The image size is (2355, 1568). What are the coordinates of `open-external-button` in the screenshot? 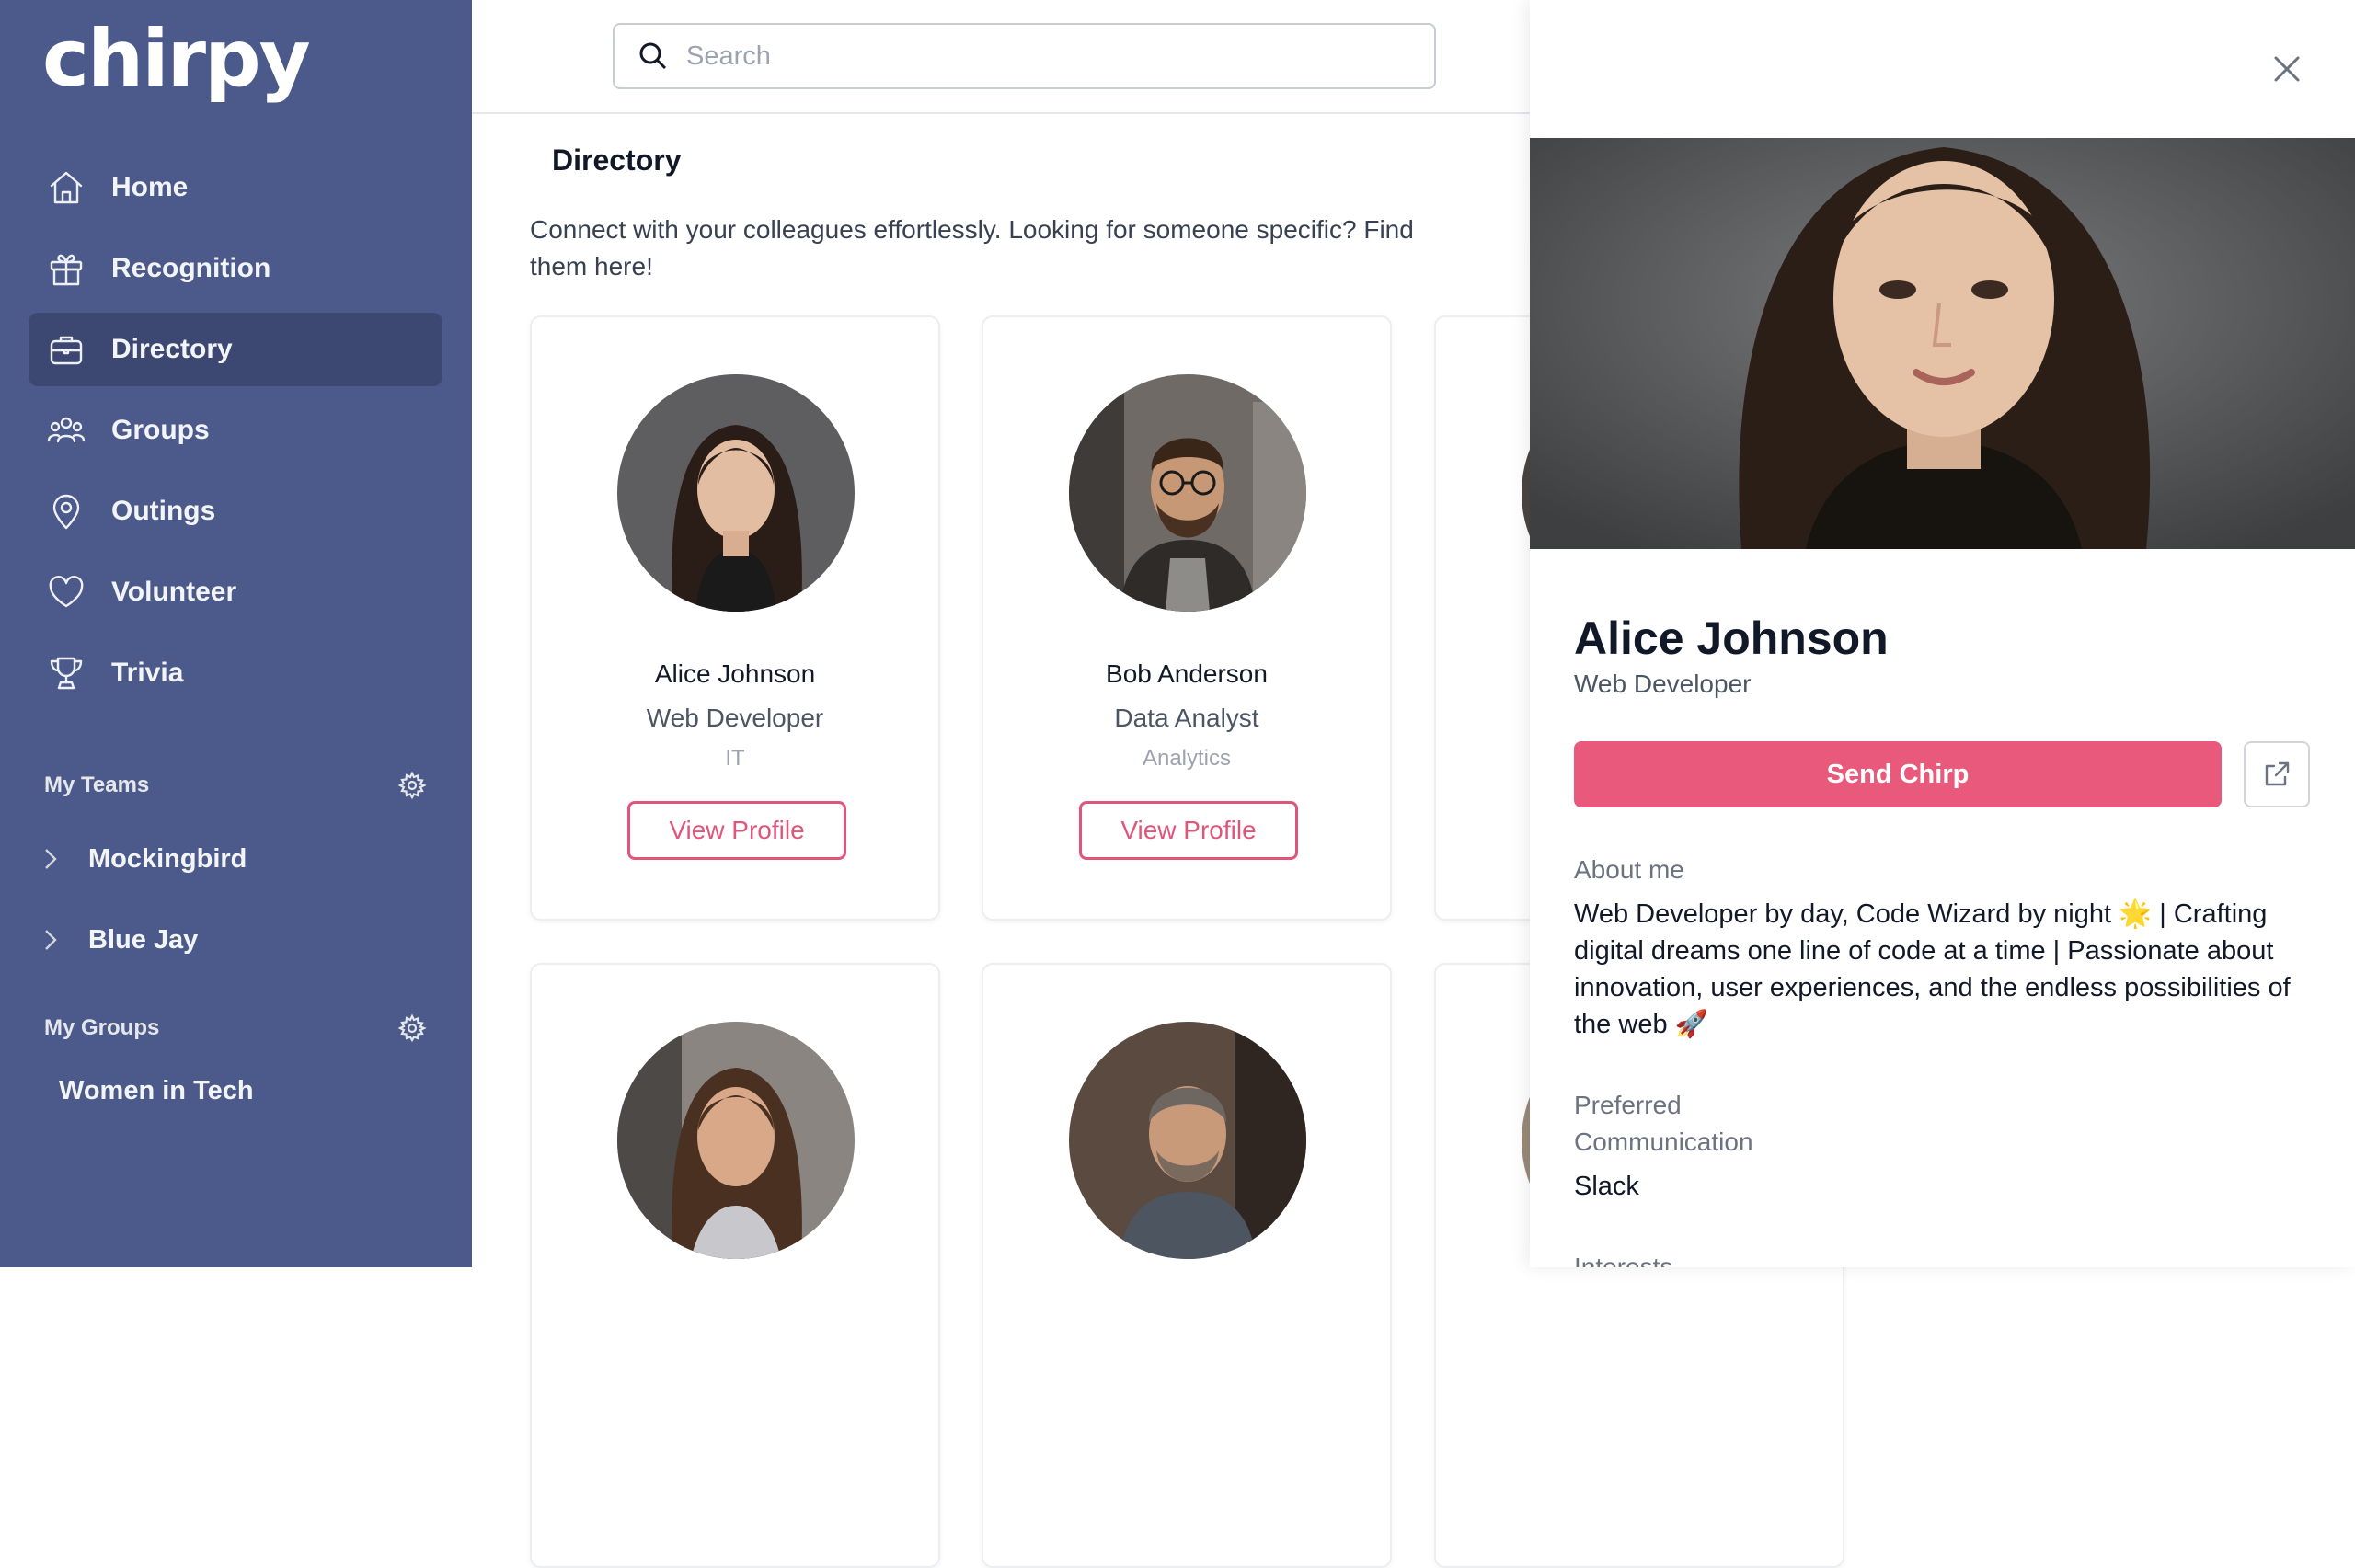 It's located at (2277, 774).